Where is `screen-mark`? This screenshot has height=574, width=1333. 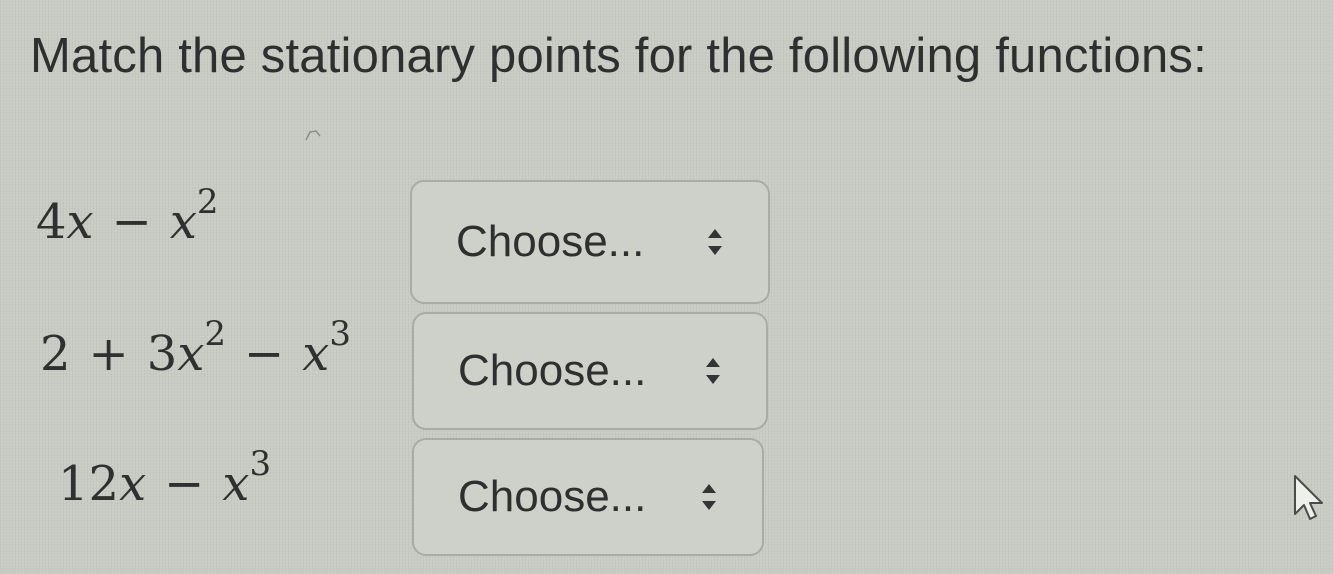
screen-mark is located at coordinates (315, 136).